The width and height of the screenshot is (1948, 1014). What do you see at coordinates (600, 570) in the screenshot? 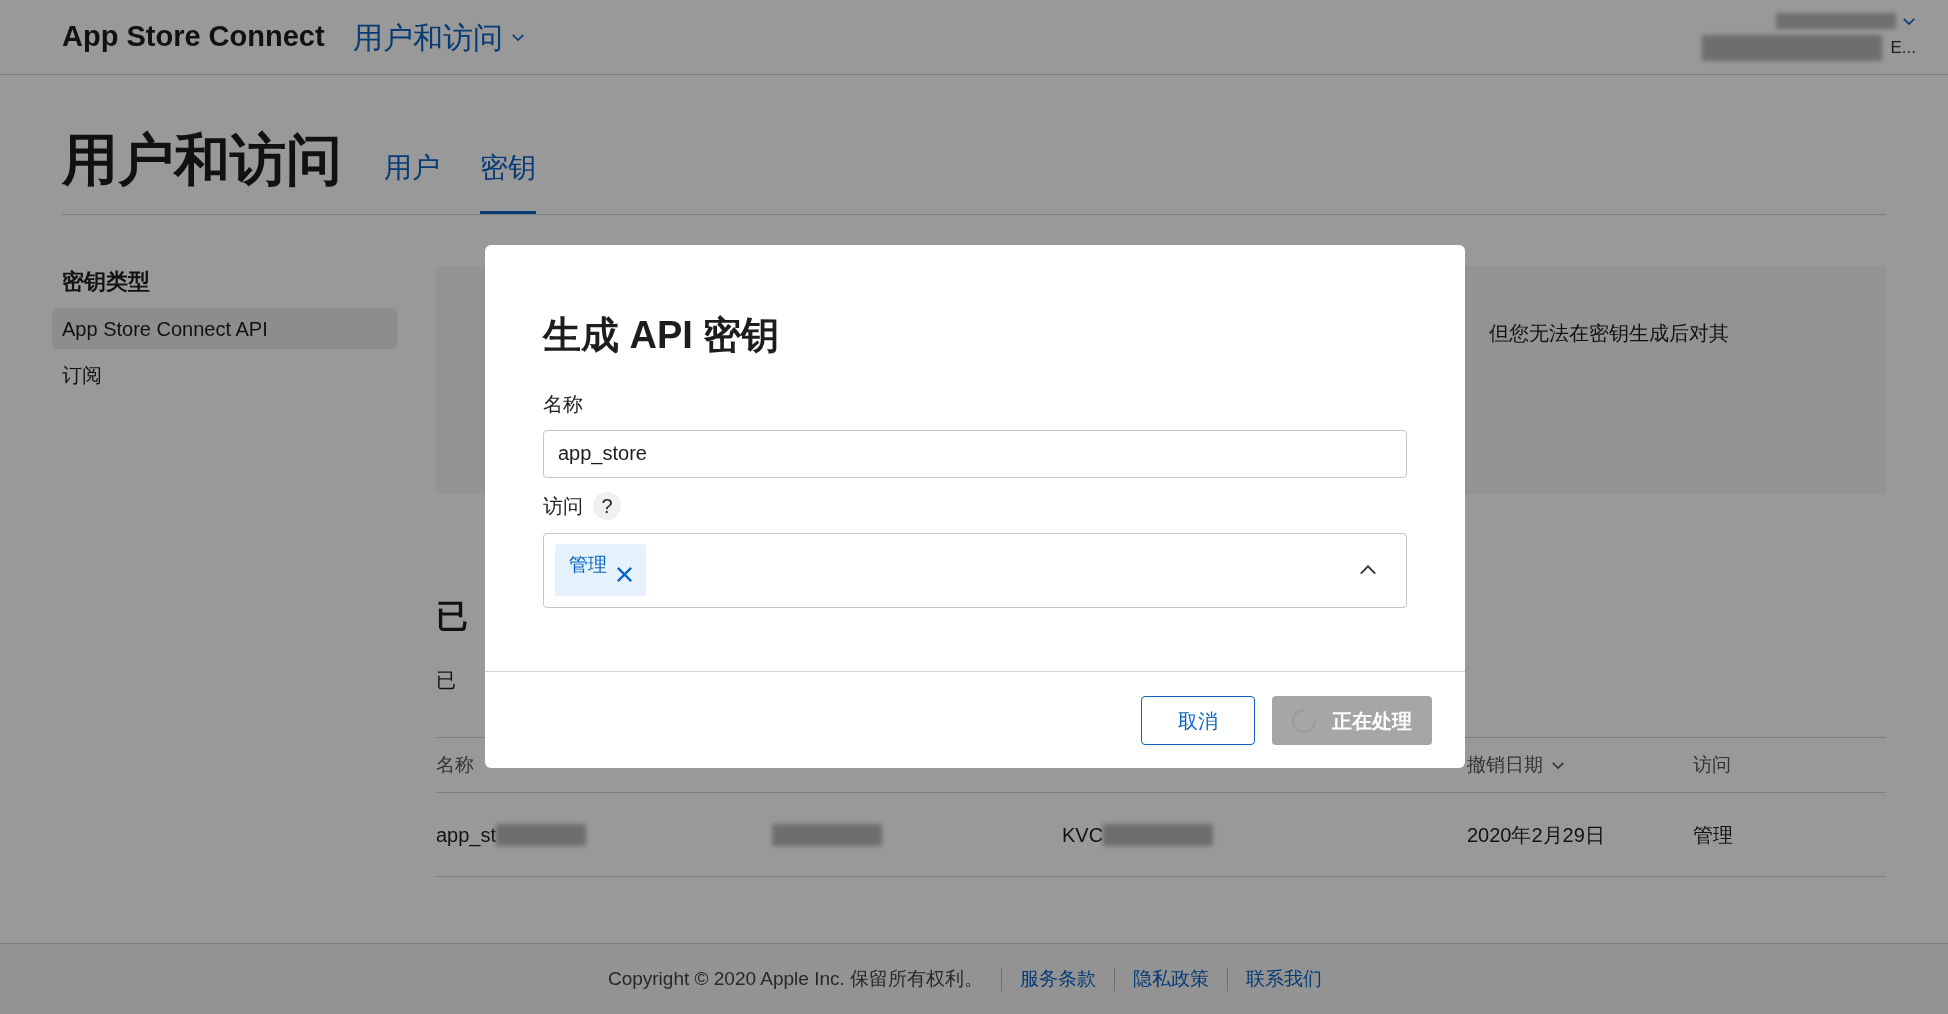
I see `access-tag: 管理` at bounding box center [600, 570].